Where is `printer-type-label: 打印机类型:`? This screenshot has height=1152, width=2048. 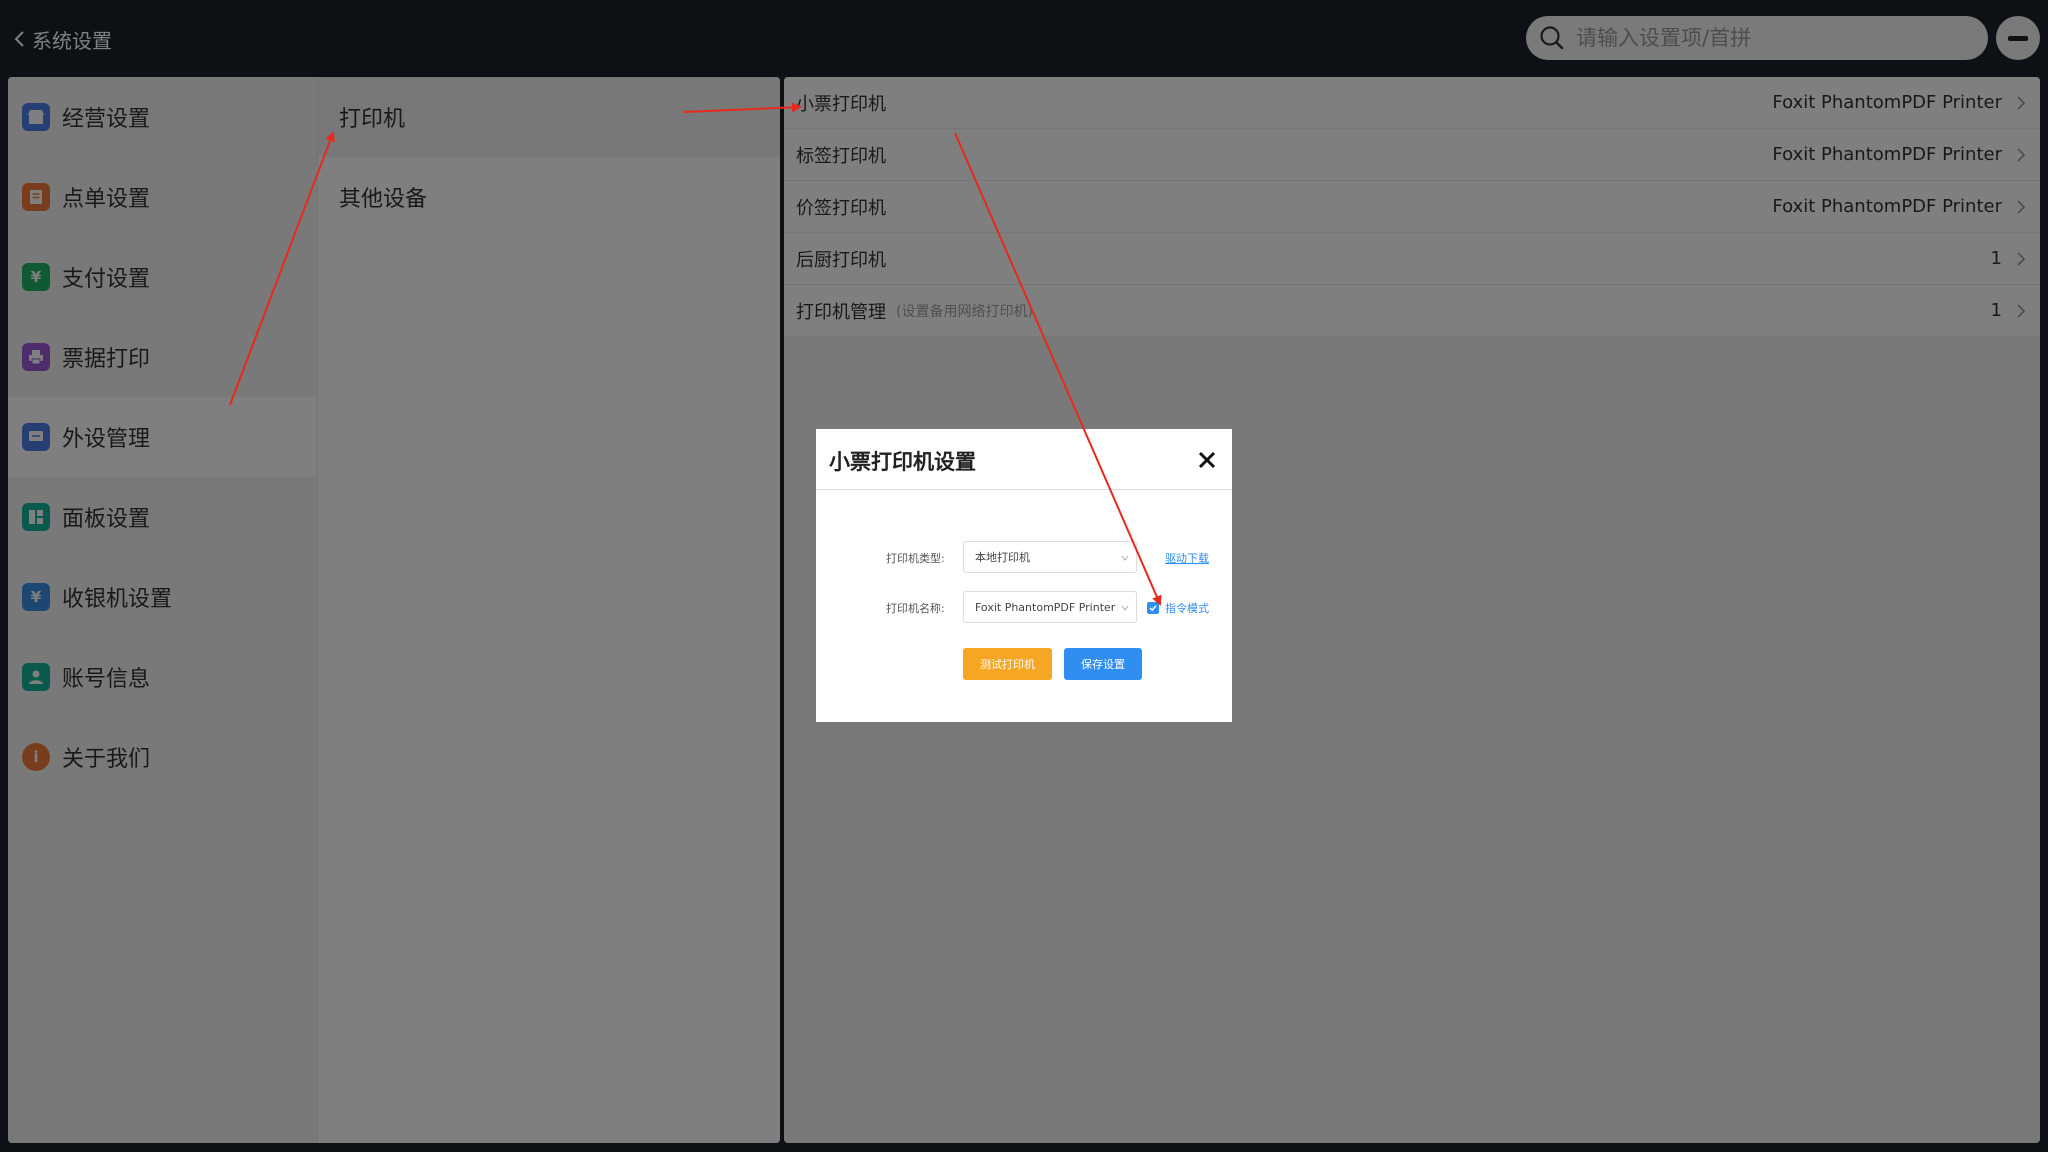 printer-type-label: 打印机类型: is located at coordinates (915, 558).